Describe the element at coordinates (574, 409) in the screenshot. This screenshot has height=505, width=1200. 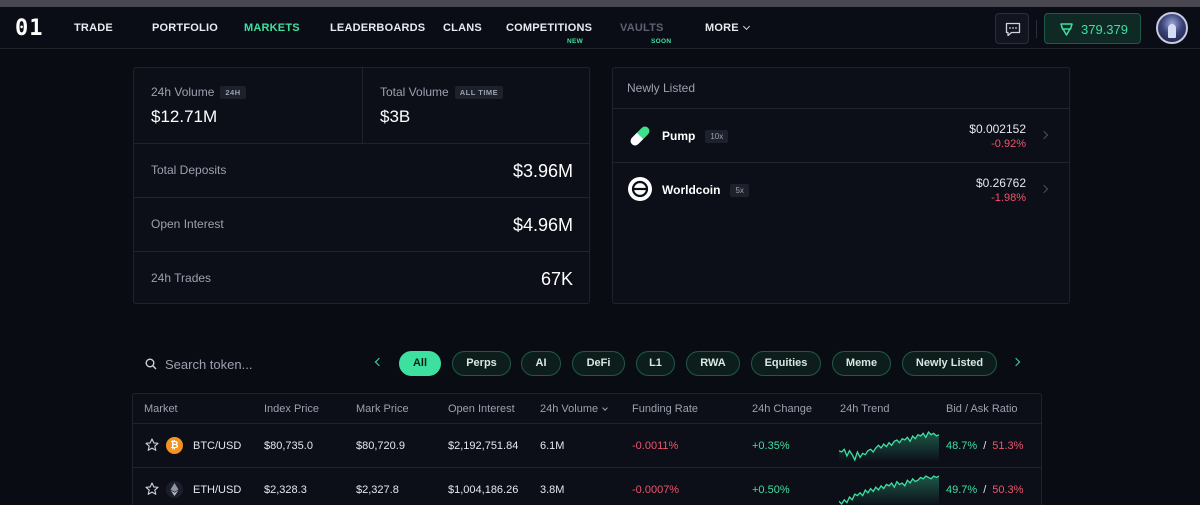
I see `header-24h-volume: 24h Volume` at that location.